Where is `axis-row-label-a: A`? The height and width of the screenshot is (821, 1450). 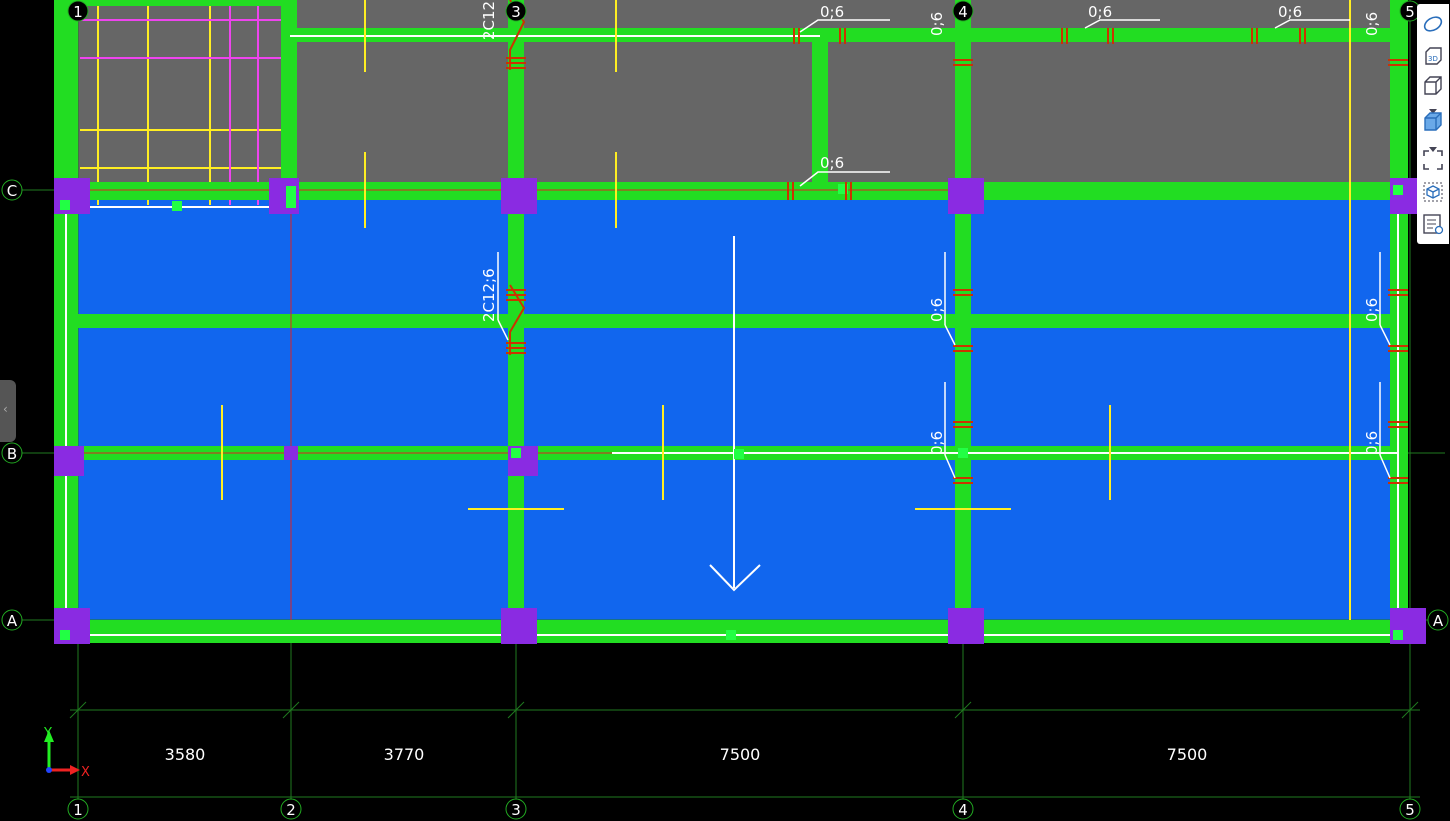
axis-row-label-a: A is located at coordinates (12, 621).